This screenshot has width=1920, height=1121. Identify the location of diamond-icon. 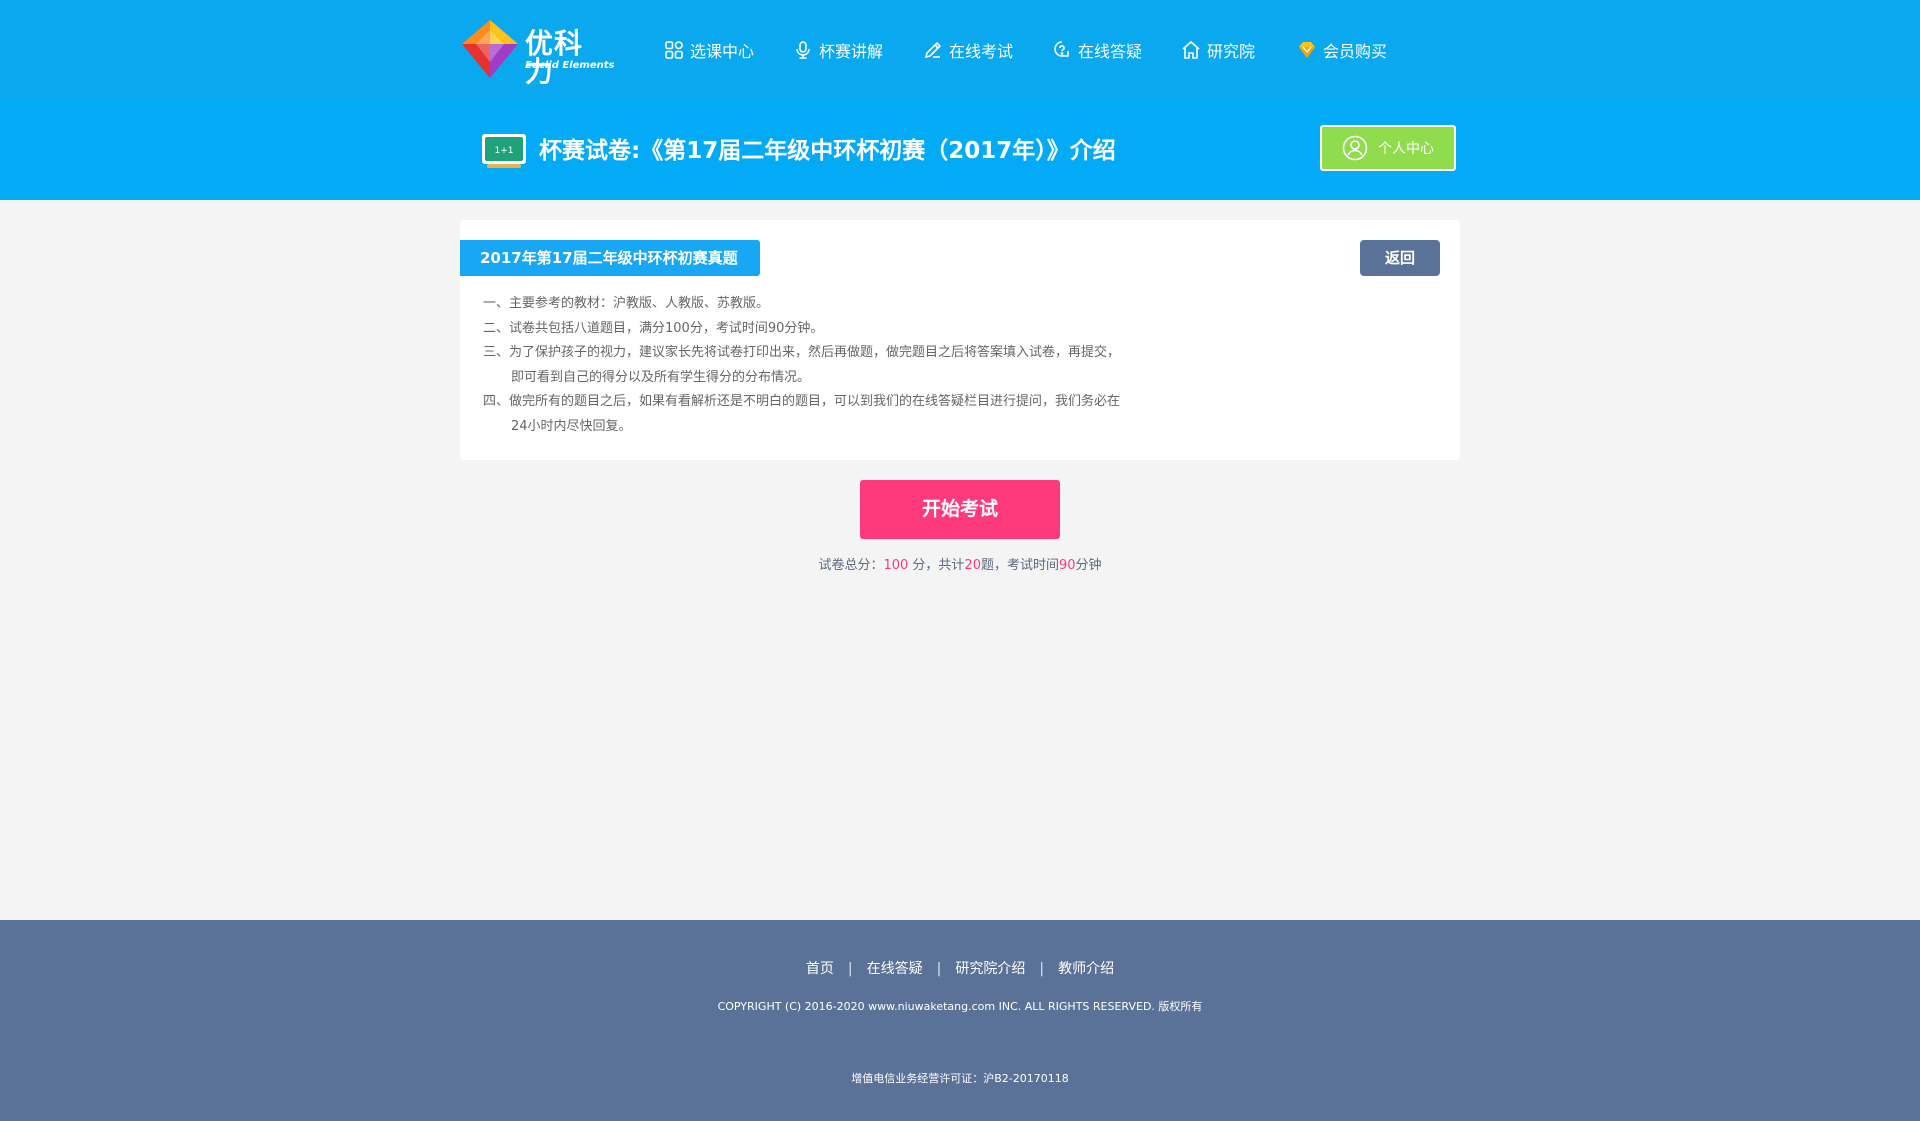
(1307, 50).